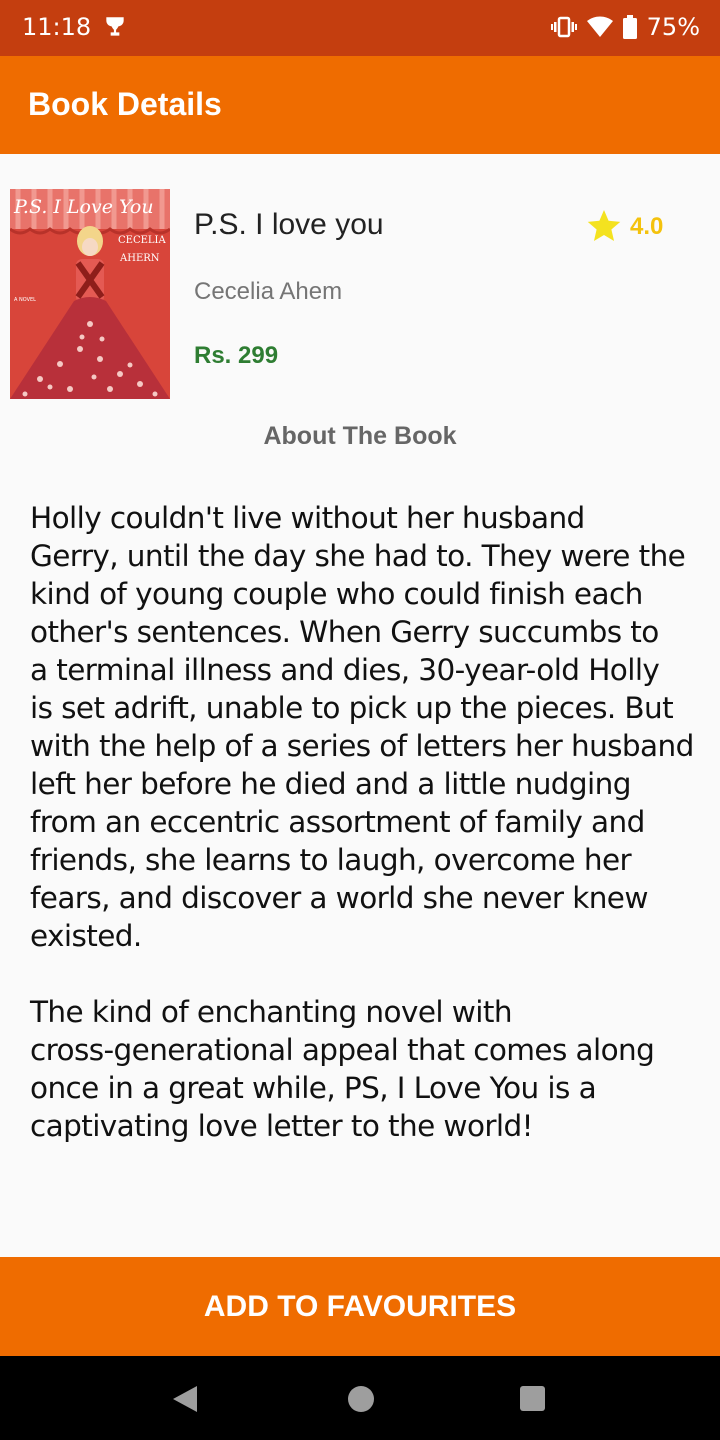 Image resolution: width=720 pixels, height=1440 pixels. Describe the element at coordinates (360, 28) in the screenshot. I see `status-bar: 11:18 75%` at that location.